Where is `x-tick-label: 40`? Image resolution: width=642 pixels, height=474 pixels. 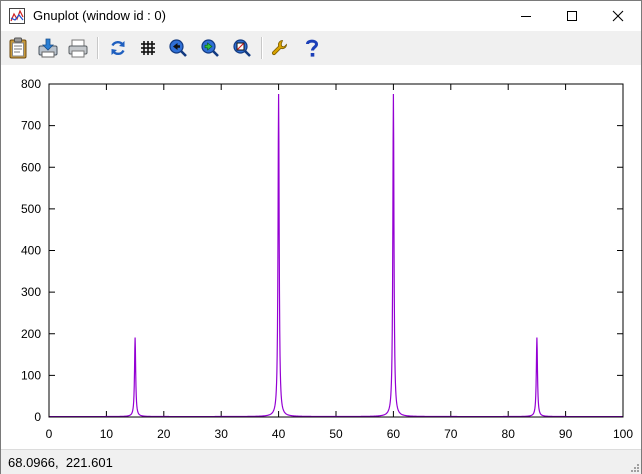
x-tick-label: 40 is located at coordinates (279, 434).